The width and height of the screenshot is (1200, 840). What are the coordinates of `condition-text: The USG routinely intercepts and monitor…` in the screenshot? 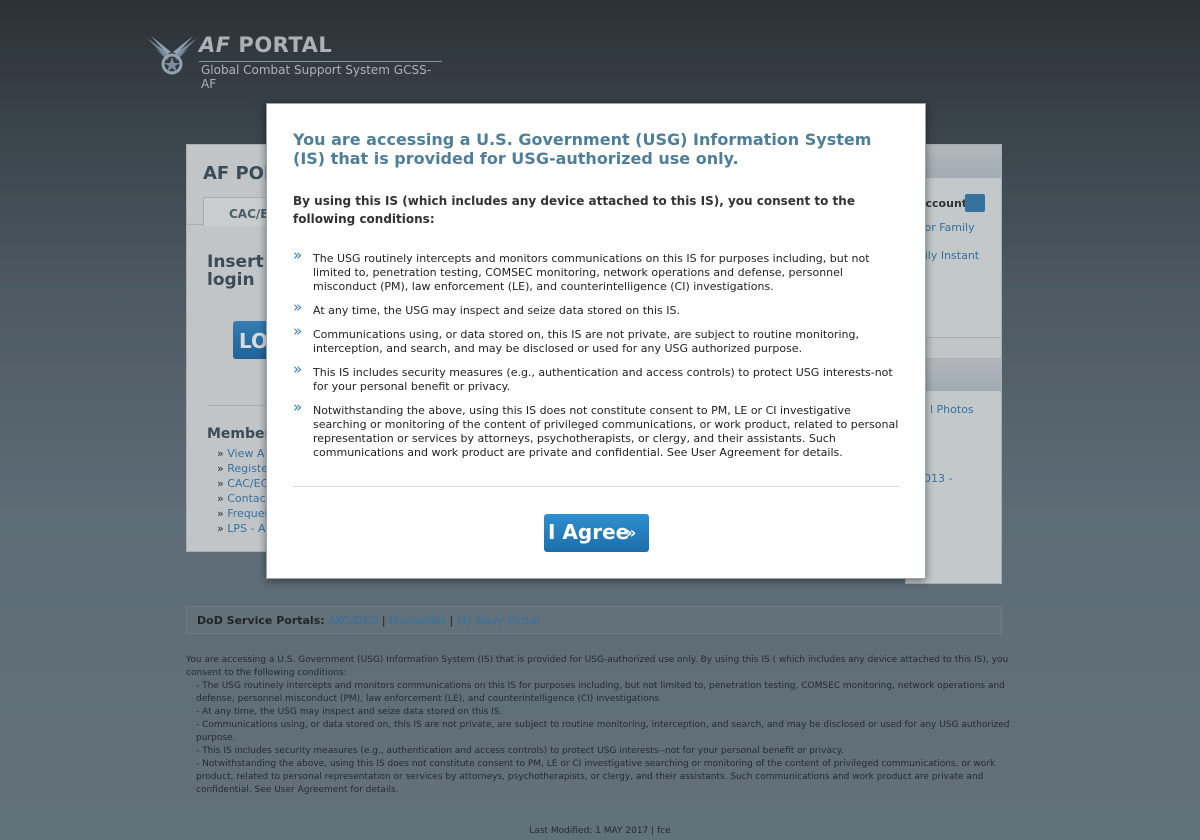 It's located at (591, 272).